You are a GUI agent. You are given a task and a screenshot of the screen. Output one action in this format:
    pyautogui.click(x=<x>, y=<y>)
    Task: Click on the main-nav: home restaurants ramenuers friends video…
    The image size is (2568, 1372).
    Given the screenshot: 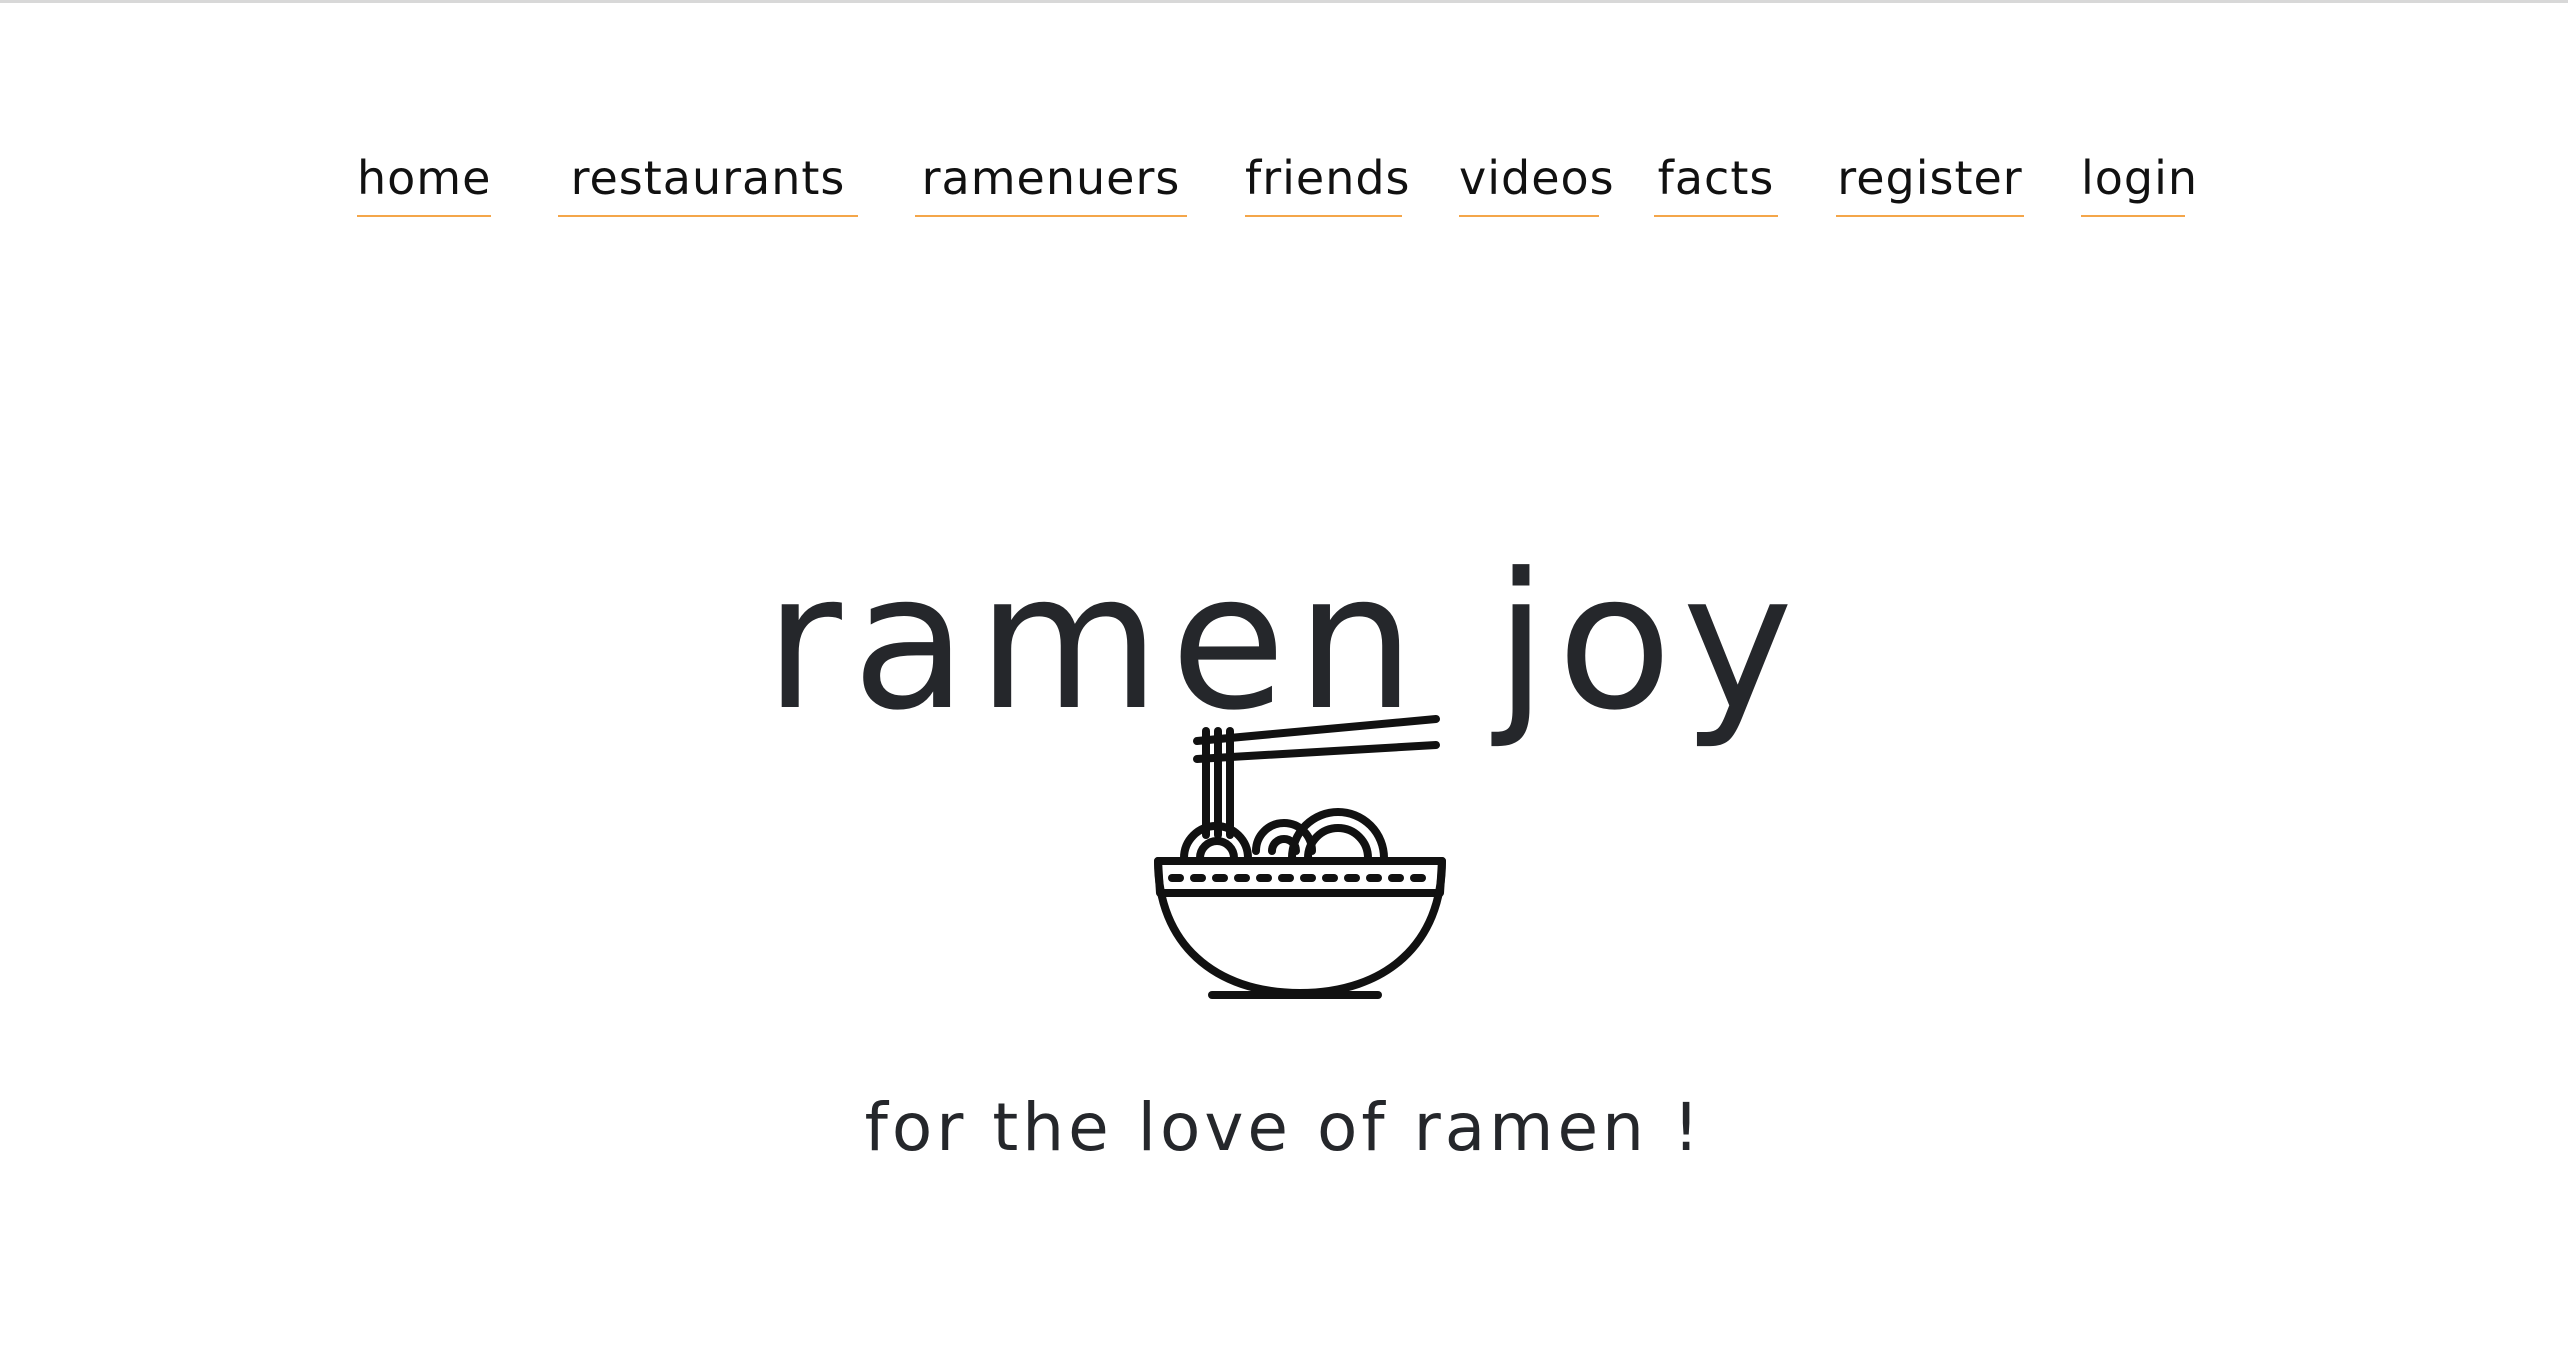 What is the action you would take?
    pyautogui.click(x=1284, y=195)
    